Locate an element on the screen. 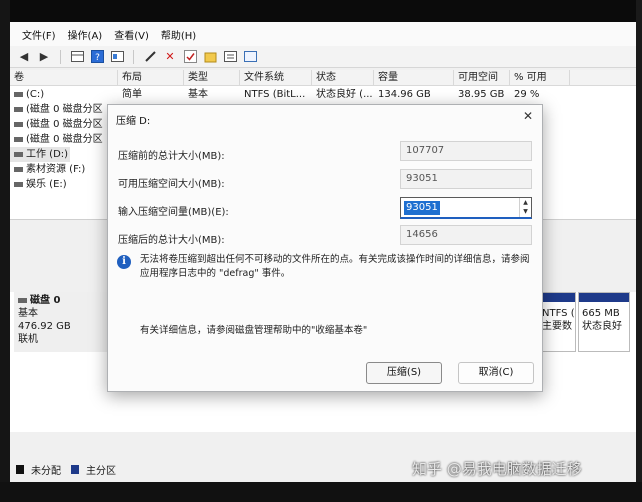  spin-down-icon: ▼ is located at coordinates (525, 211).